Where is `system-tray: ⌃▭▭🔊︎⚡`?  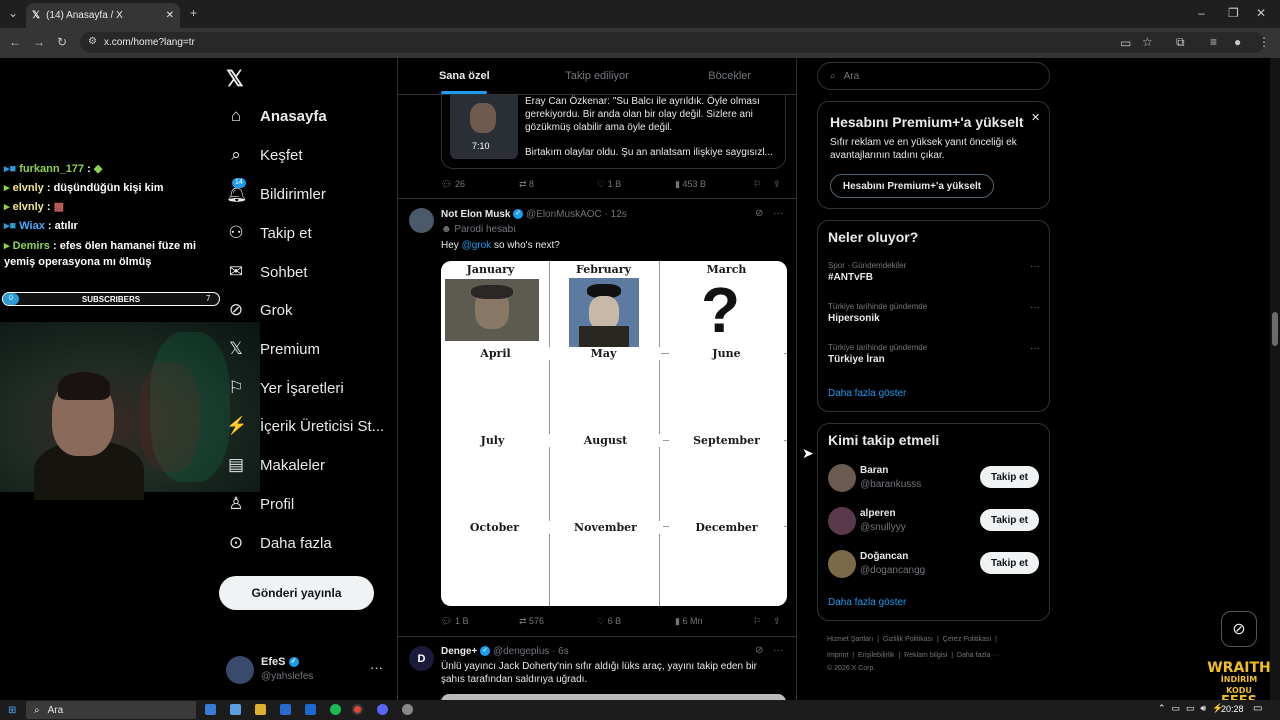 system-tray: ⌃▭▭🔊︎⚡ is located at coordinates (1193, 708).